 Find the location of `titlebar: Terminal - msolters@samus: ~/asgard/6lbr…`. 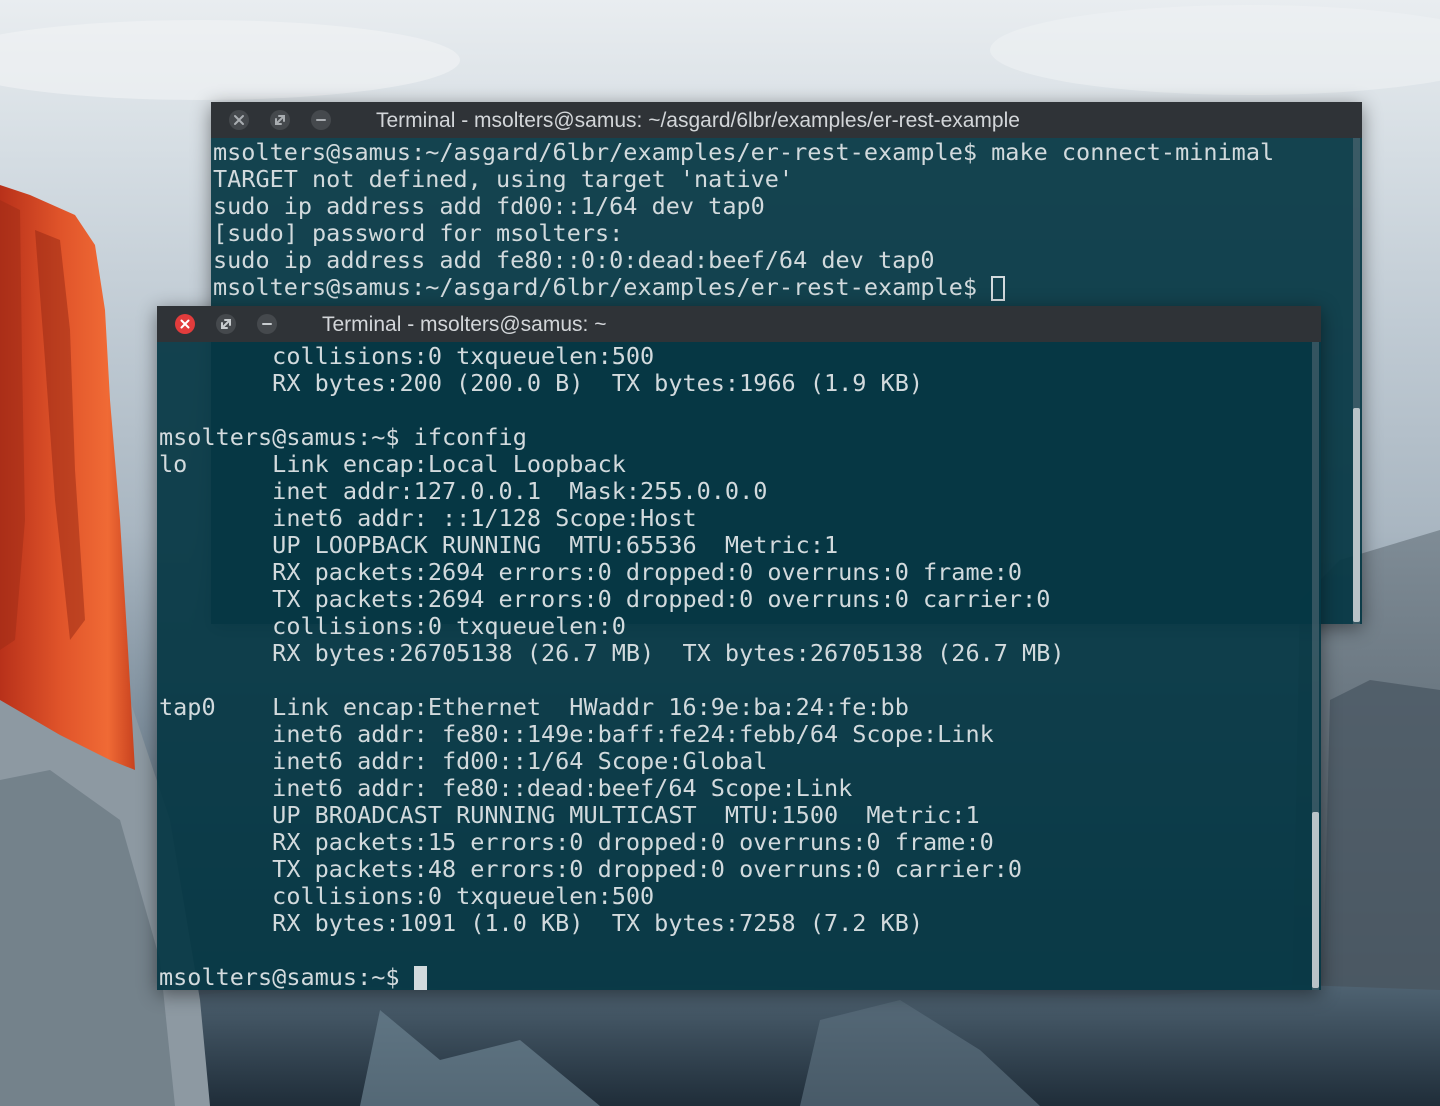

titlebar: Terminal - msolters@samus: ~/asgard/6lbr… is located at coordinates (786, 120).